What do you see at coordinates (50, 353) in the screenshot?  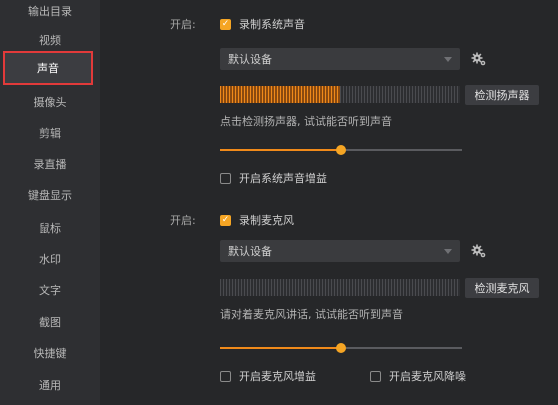 I see `sidebar-item-hotkeys: 快捷键` at bounding box center [50, 353].